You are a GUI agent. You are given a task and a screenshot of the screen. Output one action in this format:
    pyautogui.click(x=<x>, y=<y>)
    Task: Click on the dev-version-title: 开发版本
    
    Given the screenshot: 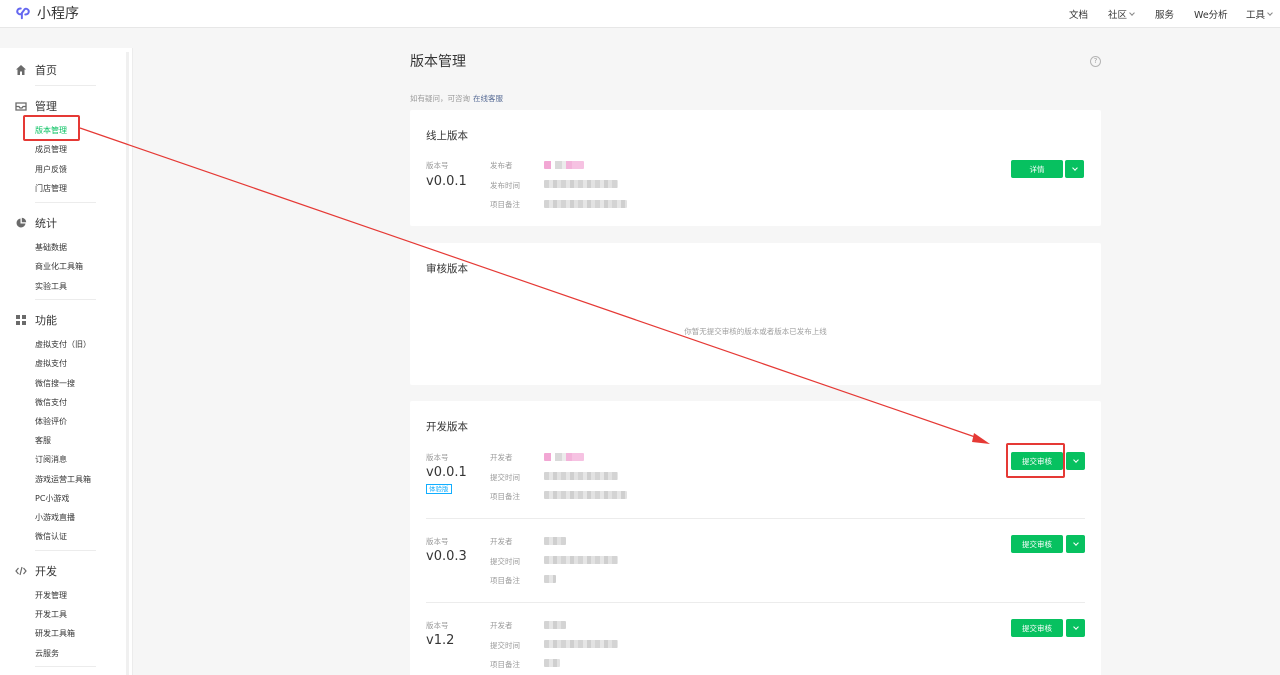 What is the action you would take?
    pyautogui.click(x=447, y=427)
    